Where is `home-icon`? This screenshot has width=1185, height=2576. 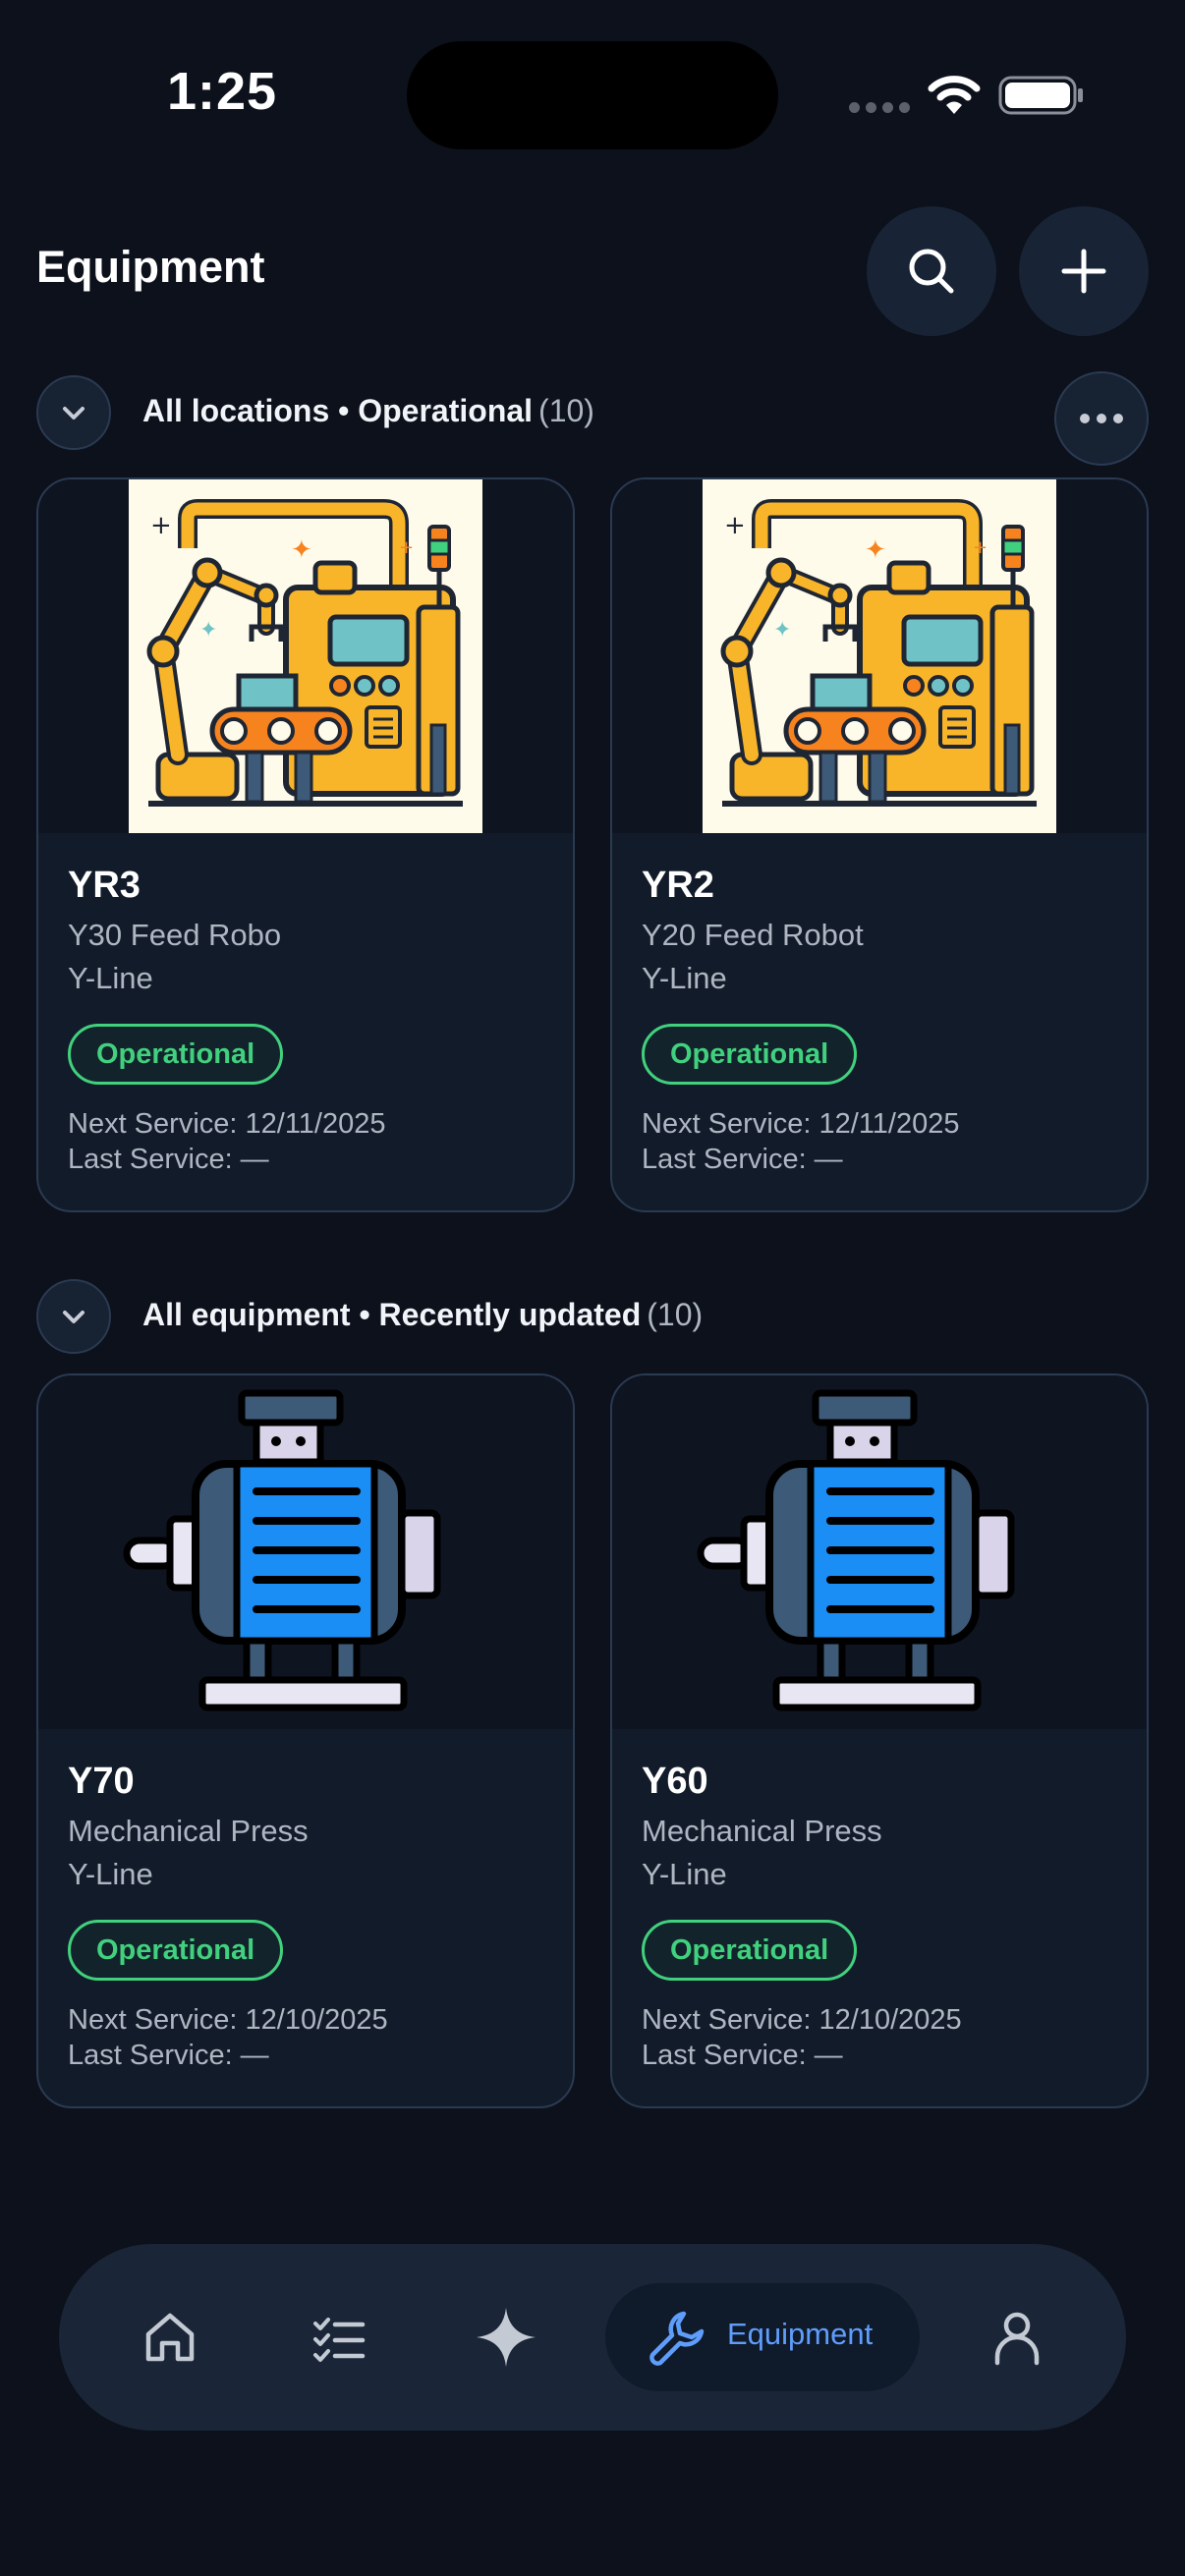 home-icon is located at coordinates (170, 2337).